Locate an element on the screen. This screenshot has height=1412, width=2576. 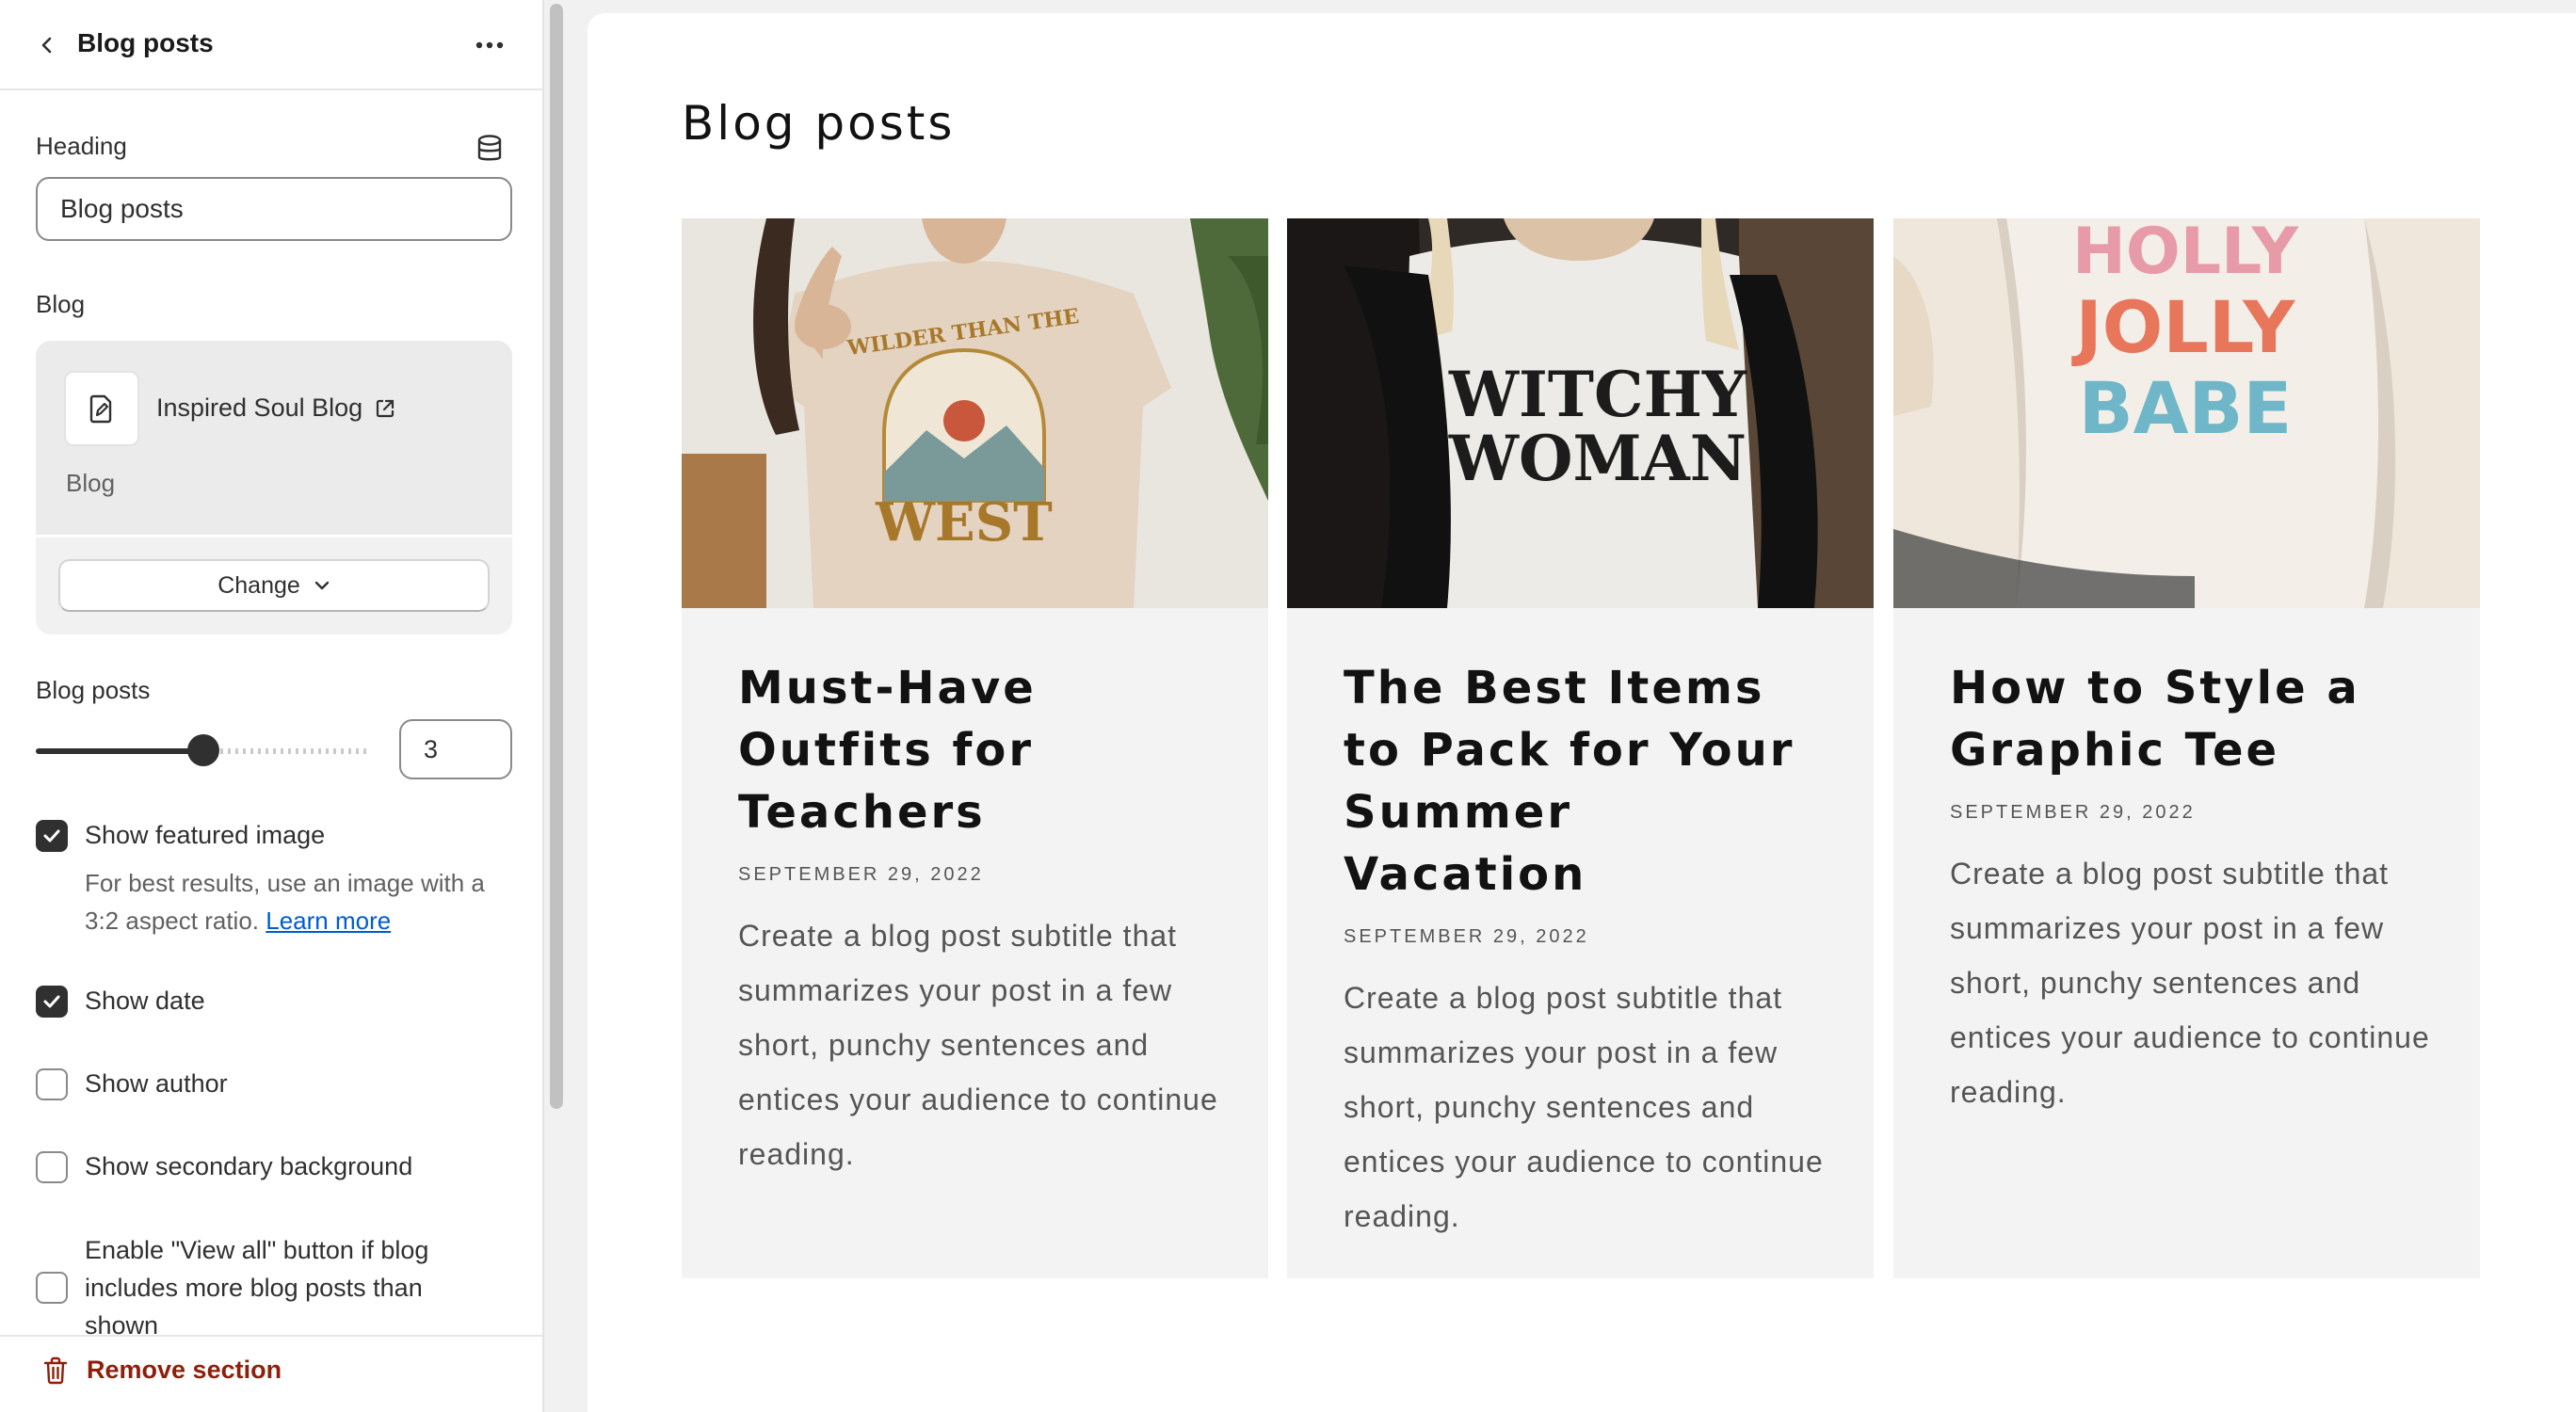
panel-footer: Remove section is located at coordinates (271, 1373).